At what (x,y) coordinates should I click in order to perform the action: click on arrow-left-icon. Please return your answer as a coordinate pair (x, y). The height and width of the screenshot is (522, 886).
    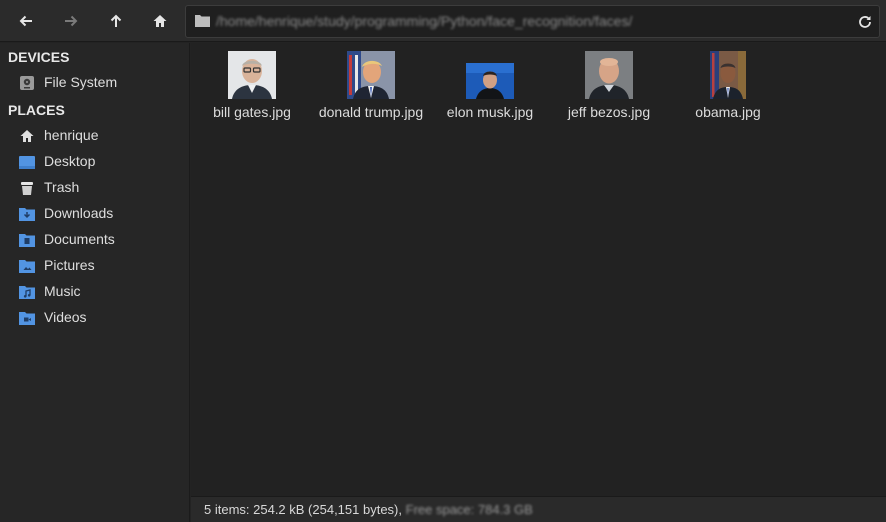
    Looking at the image, I should click on (25, 21).